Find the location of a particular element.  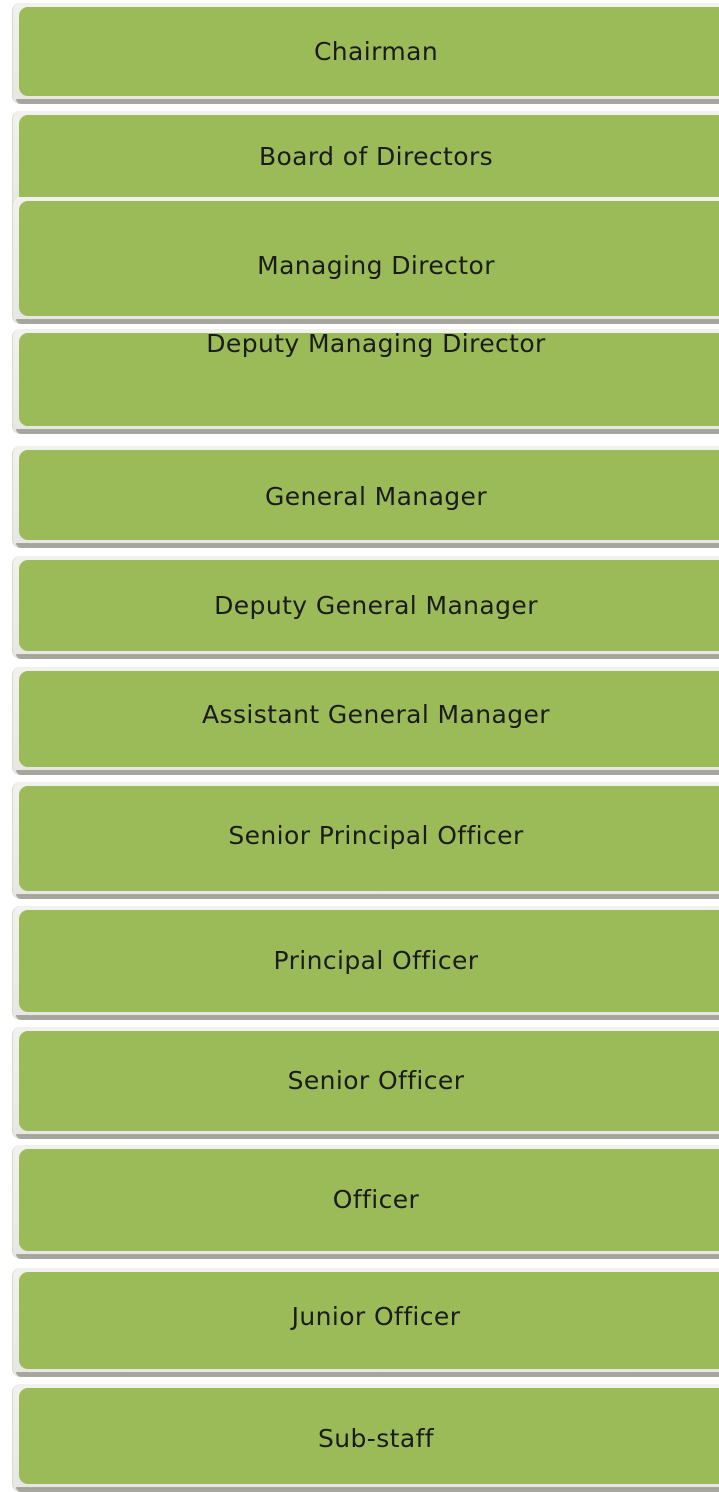

level-box: Deputy General Manager is located at coordinates (369, 605).